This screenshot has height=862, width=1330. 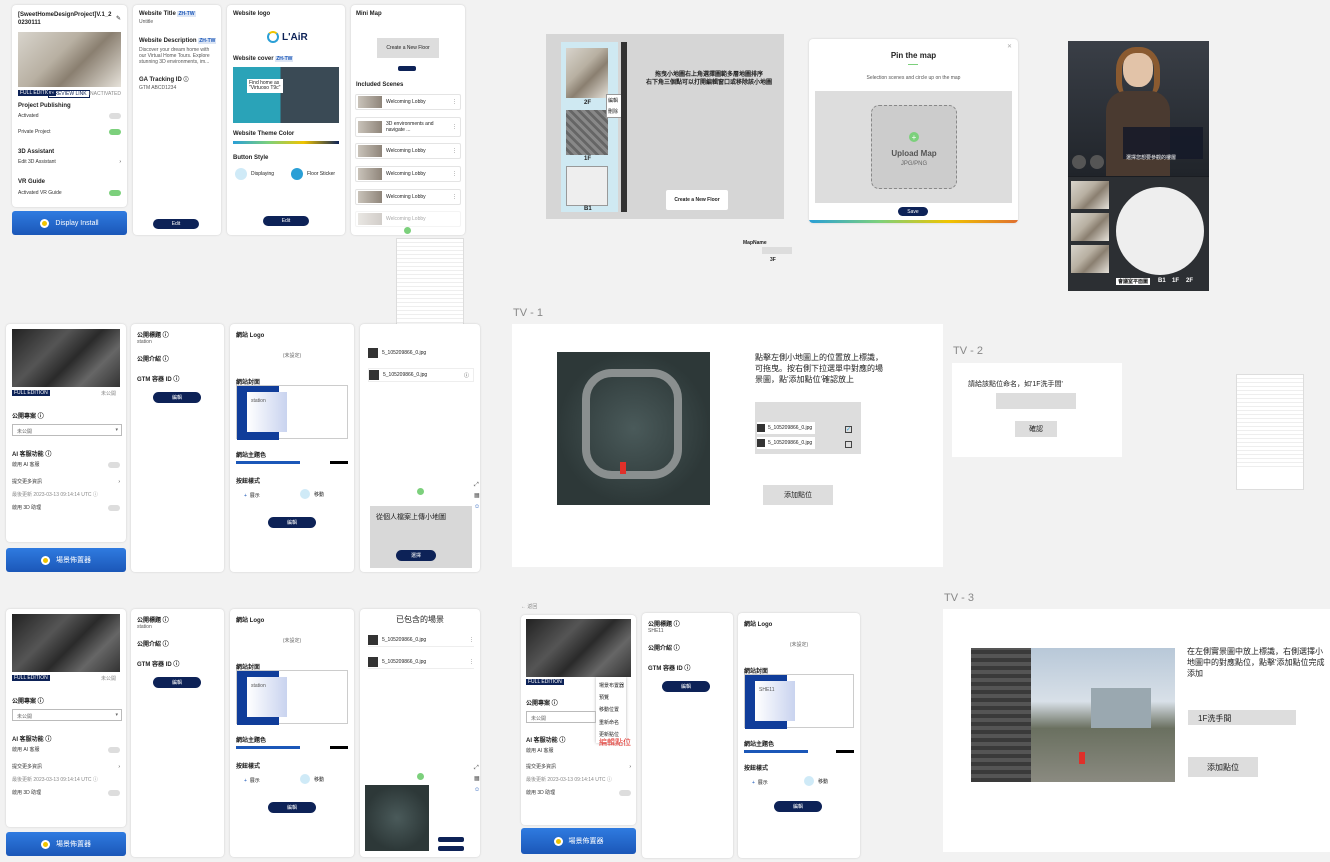 I want to click on scene-file-row: 5_105209866_0.jpg ⓘ, so click(x=421, y=375).